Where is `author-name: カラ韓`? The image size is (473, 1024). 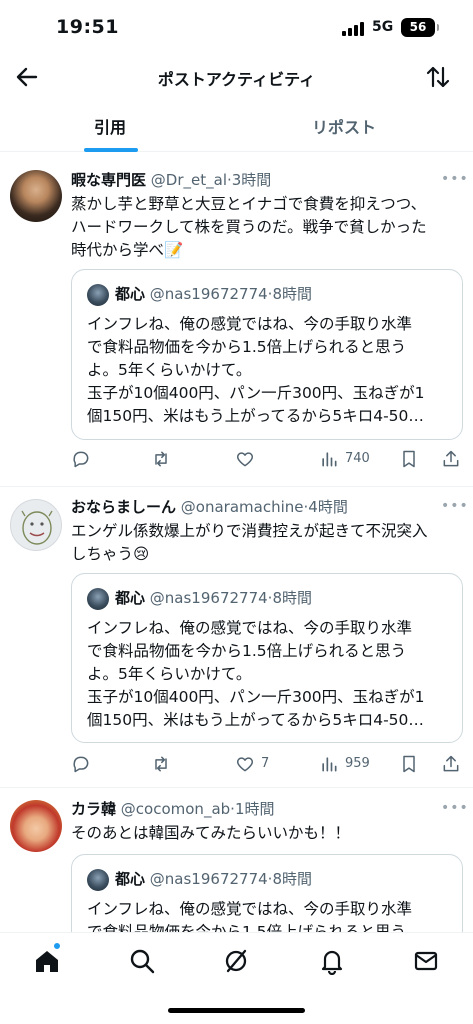
author-name: カラ韓 is located at coordinates (93, 809).